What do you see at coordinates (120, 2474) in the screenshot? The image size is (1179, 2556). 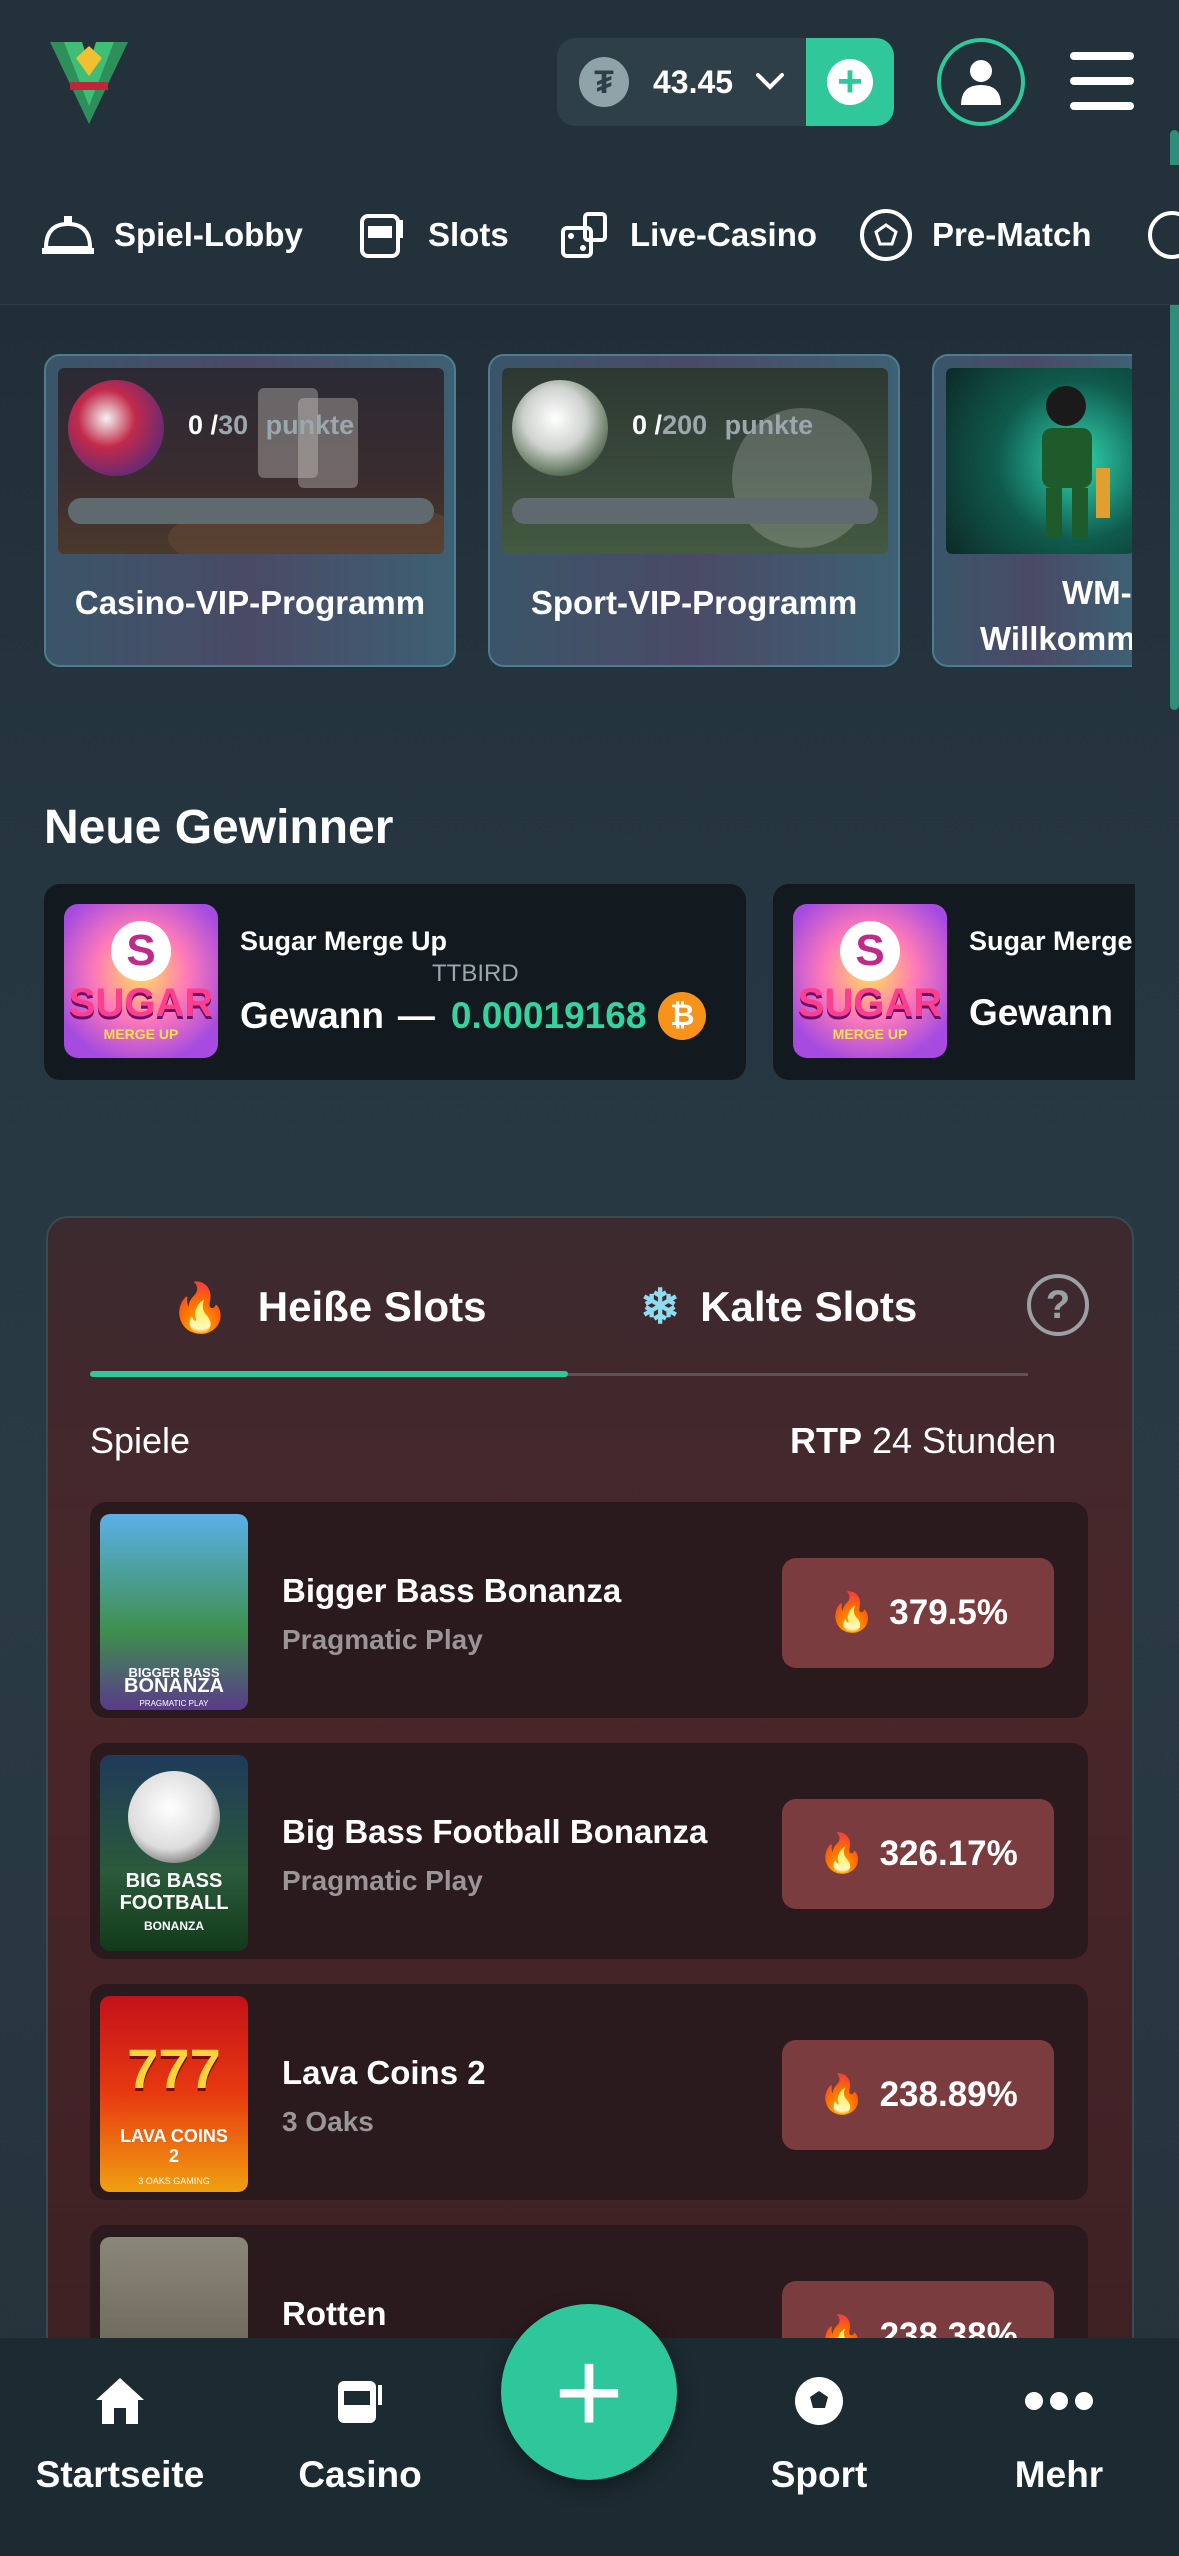 I see `bottom-nav-label: Startseite` at bounding box center [120, 2474].